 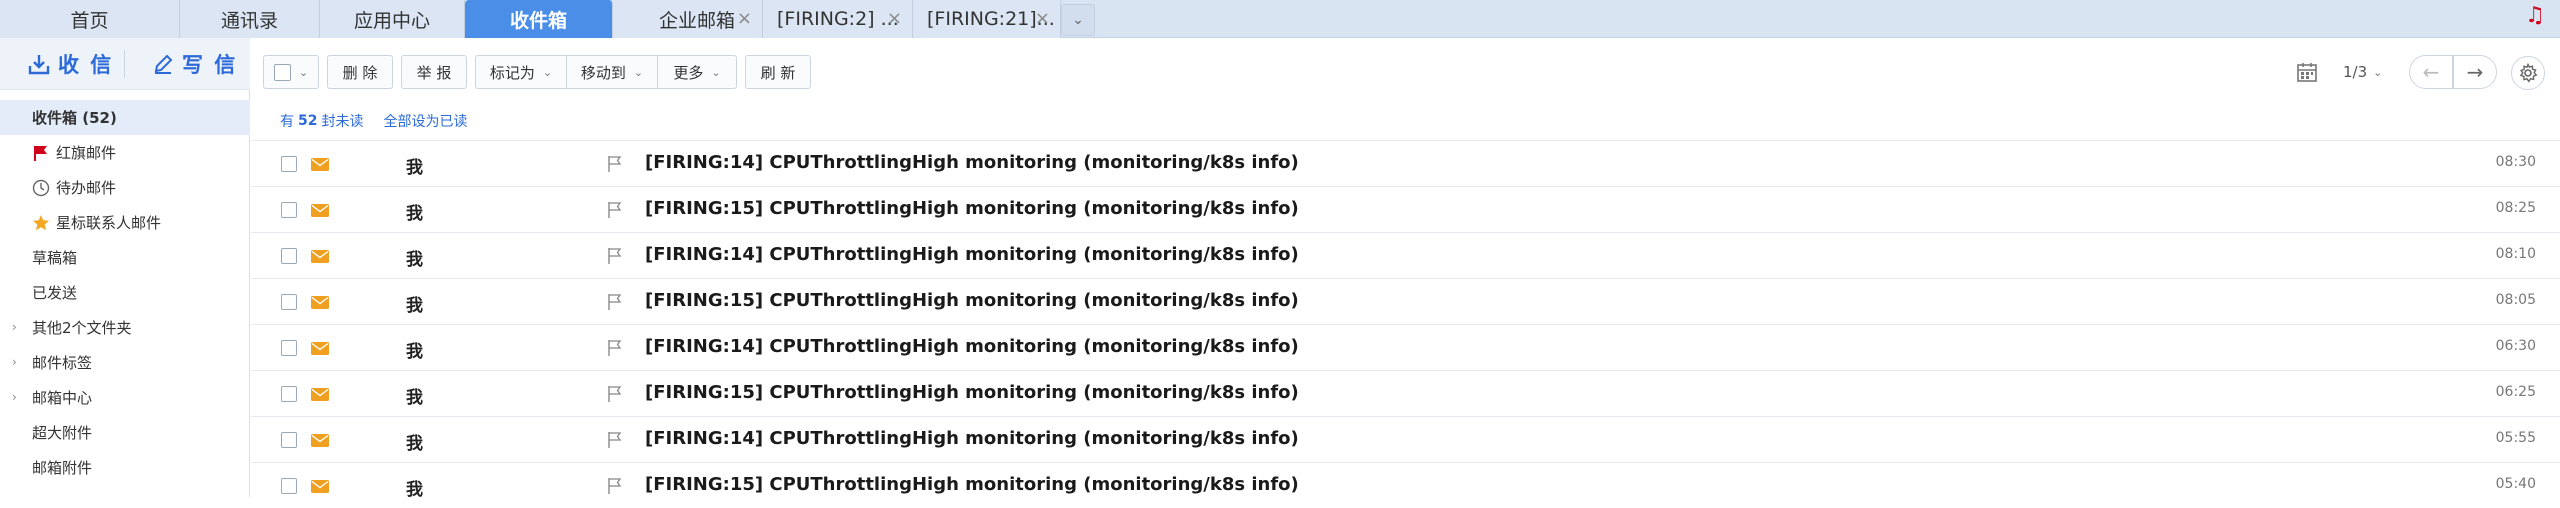 What do you see at coordinates (425, 121) in the screenshot?
I see `mark-all-read-link: 全部设为已读` at bounding box center [425, 121].